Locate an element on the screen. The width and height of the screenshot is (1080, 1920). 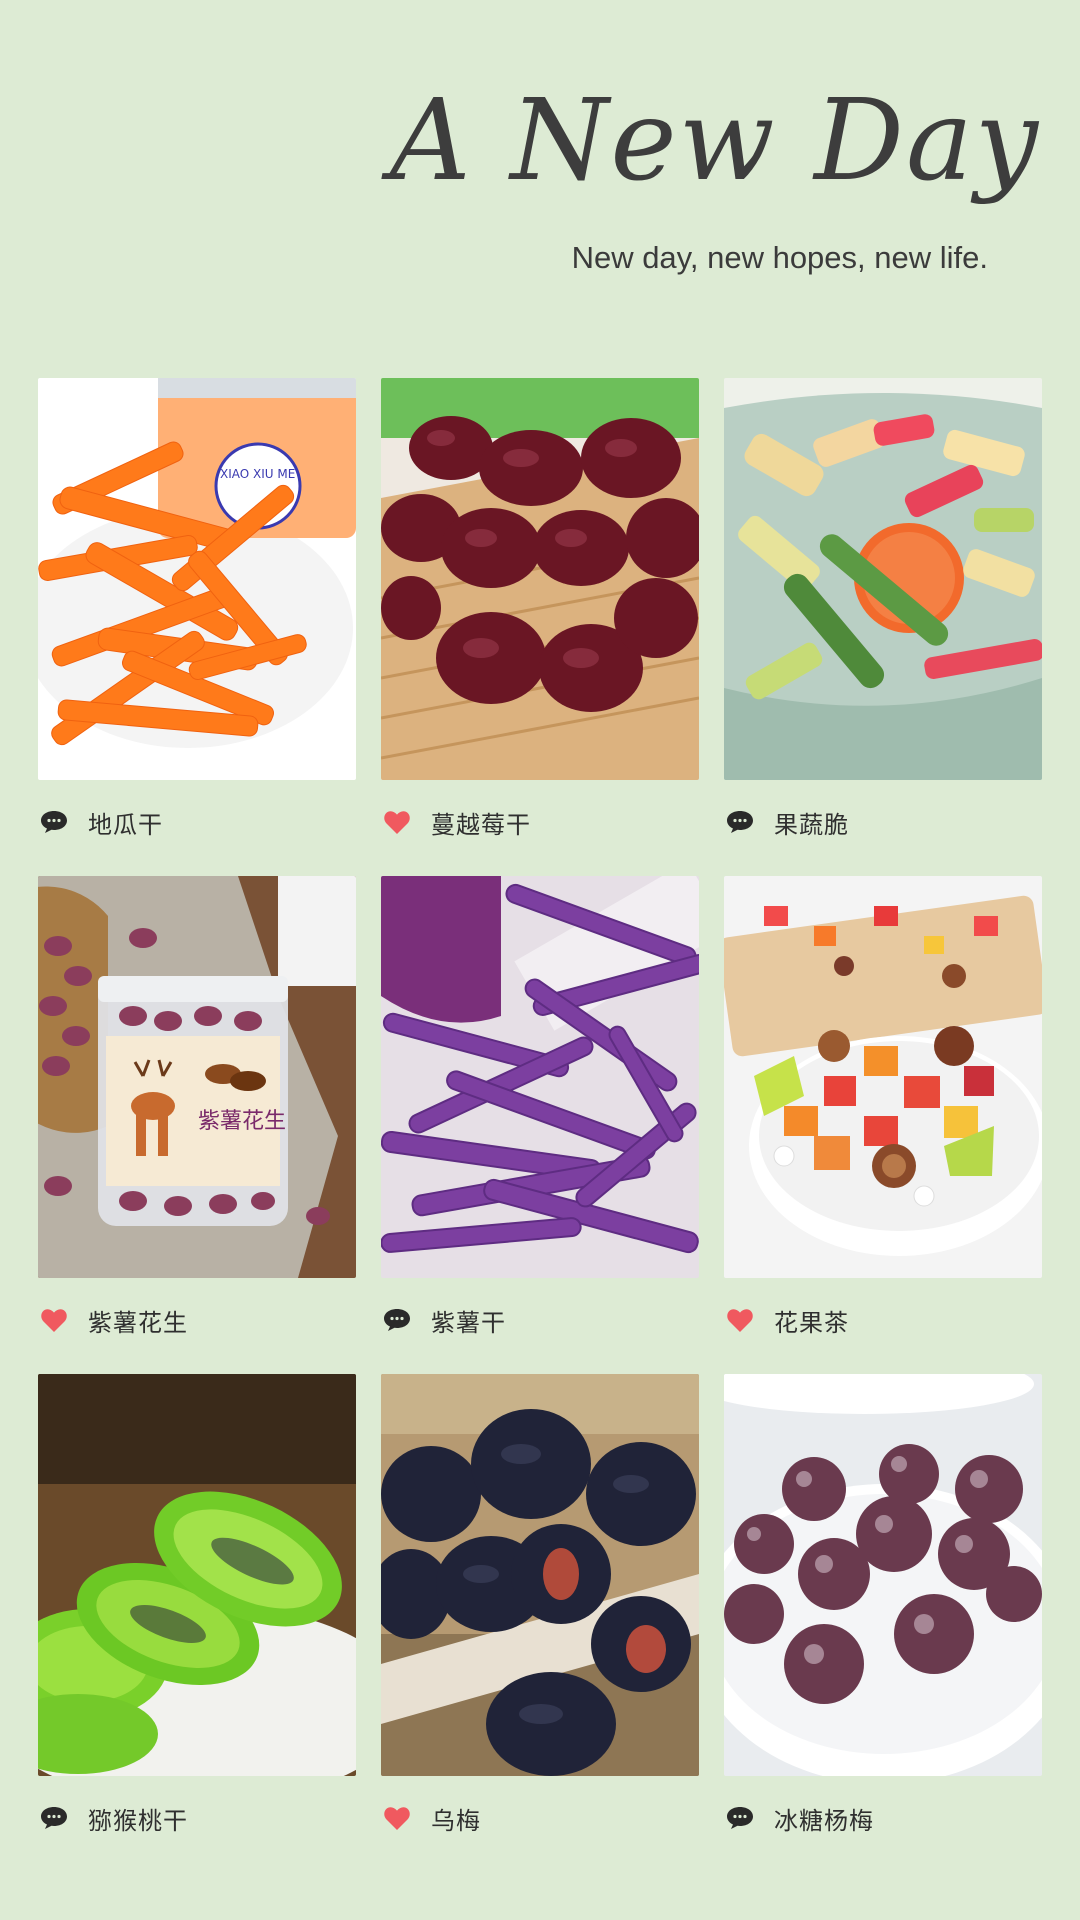
product-photo-purple-peanuts-jar: 紫薯花生 is located at coordinates (197, 1077).